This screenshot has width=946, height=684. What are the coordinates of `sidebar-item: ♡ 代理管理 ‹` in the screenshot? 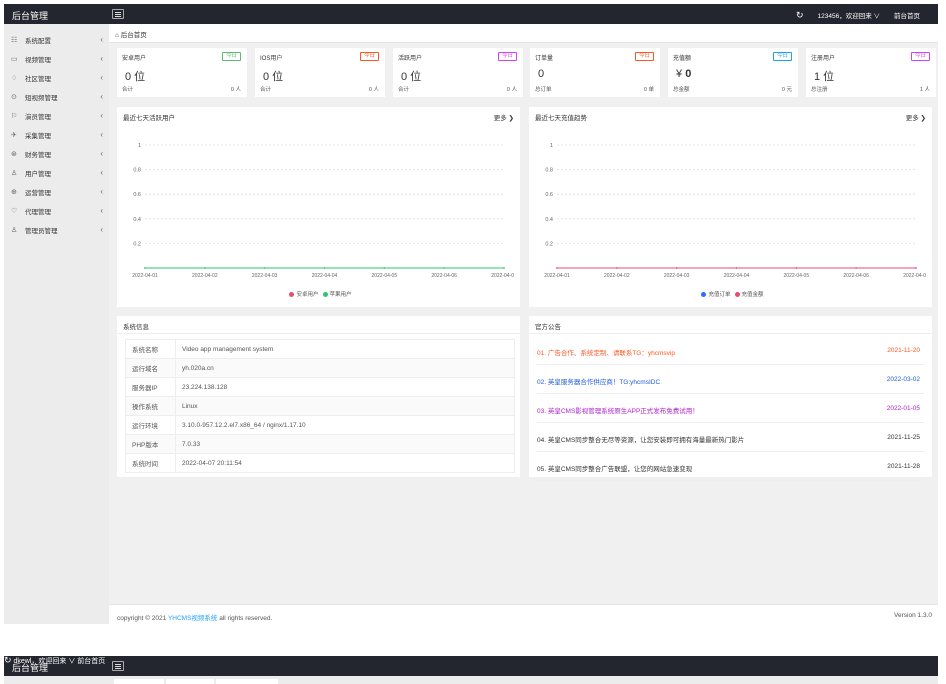 It's located at (56, 210).